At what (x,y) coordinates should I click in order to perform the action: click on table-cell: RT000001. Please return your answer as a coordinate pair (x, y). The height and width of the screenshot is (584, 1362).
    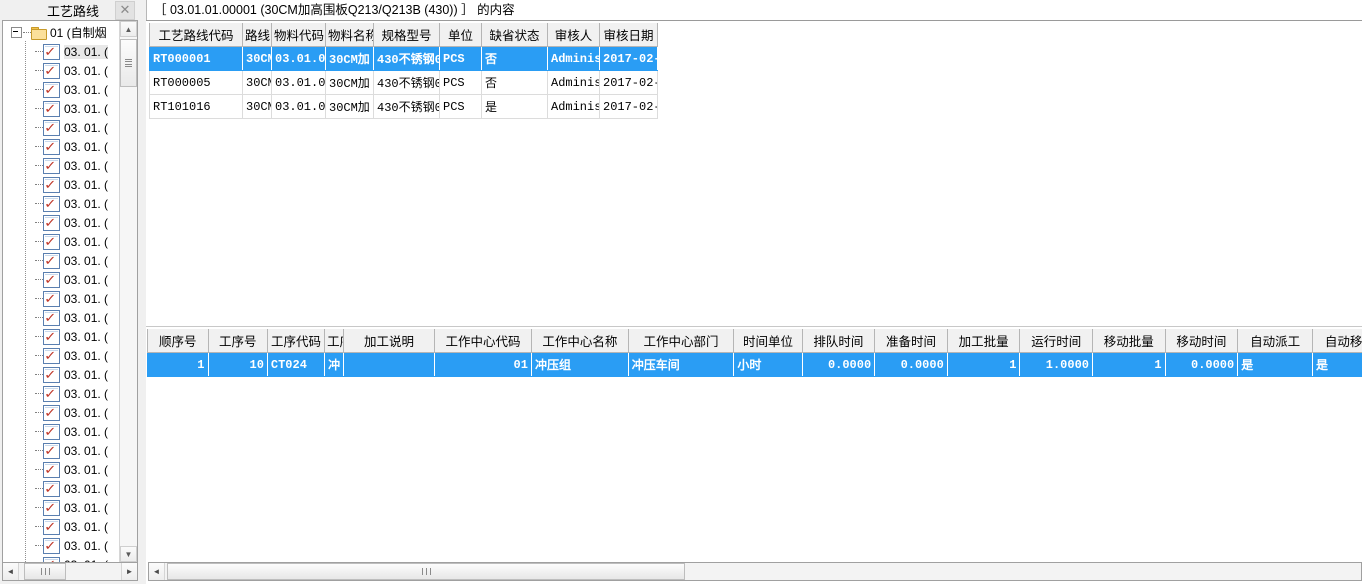
    Looking at the image, I should click on (196, 58).